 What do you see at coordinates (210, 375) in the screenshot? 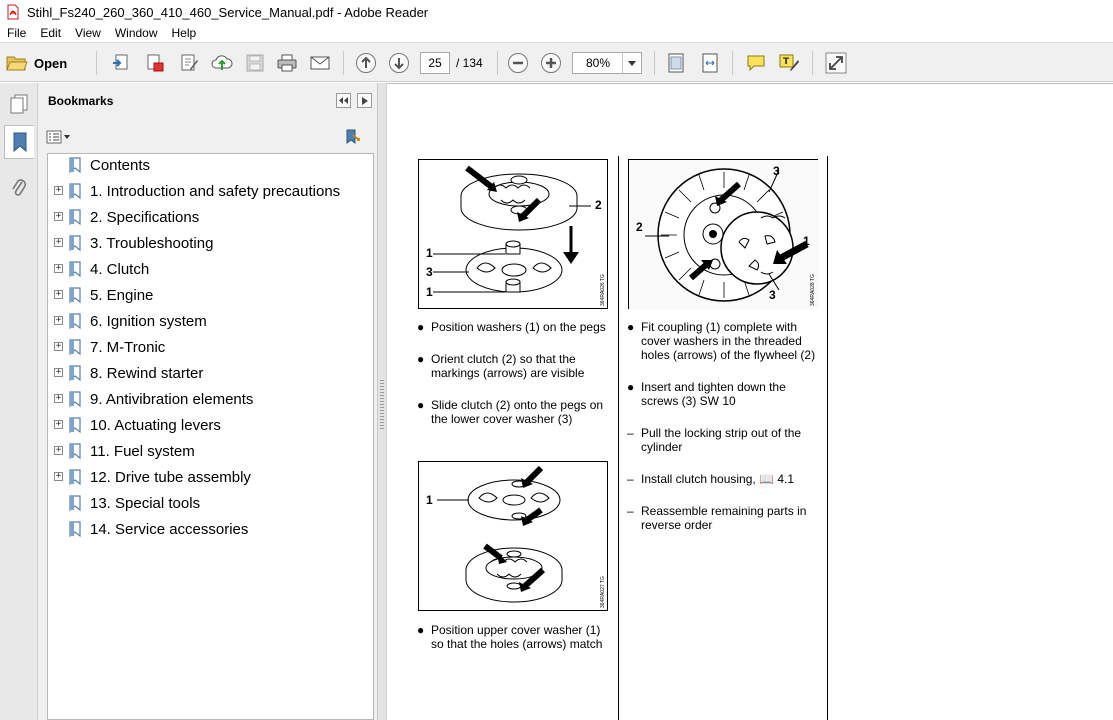
I see `bookmark-item: +8. Rewind starter` at bounding box center [210, 375].